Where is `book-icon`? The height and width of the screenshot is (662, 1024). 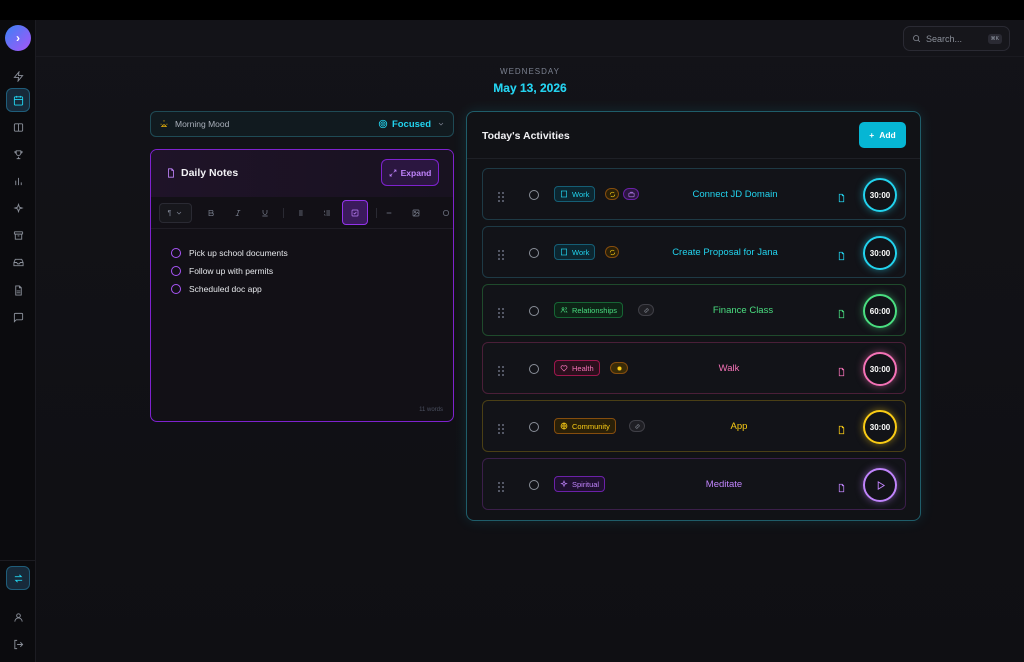
book-icon is located at coordinates (18, 127).